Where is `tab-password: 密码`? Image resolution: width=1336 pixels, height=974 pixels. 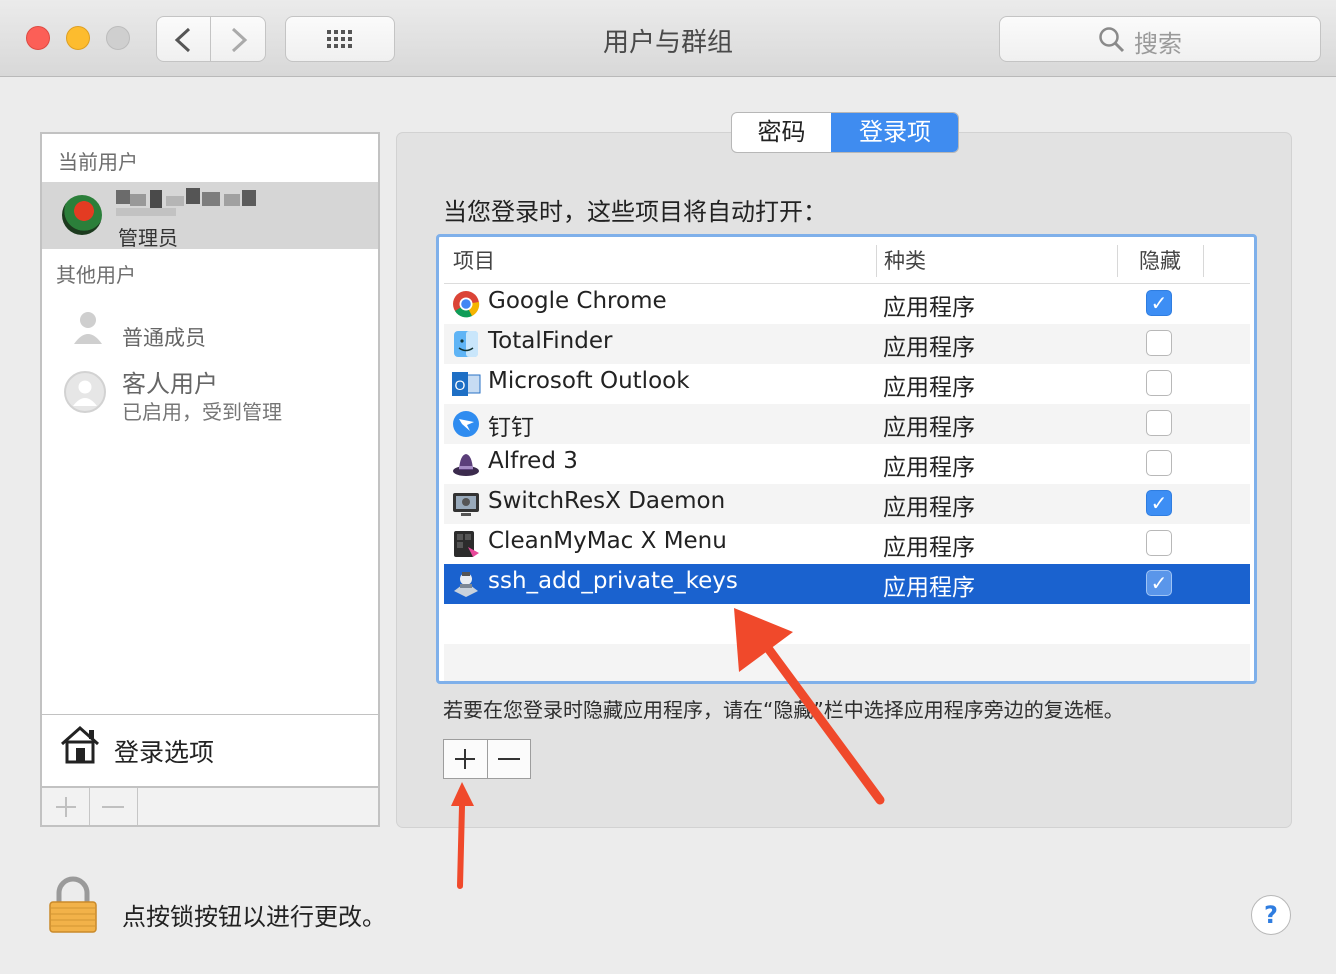 tab-password: 密码 is located at coordinates (781, 132).